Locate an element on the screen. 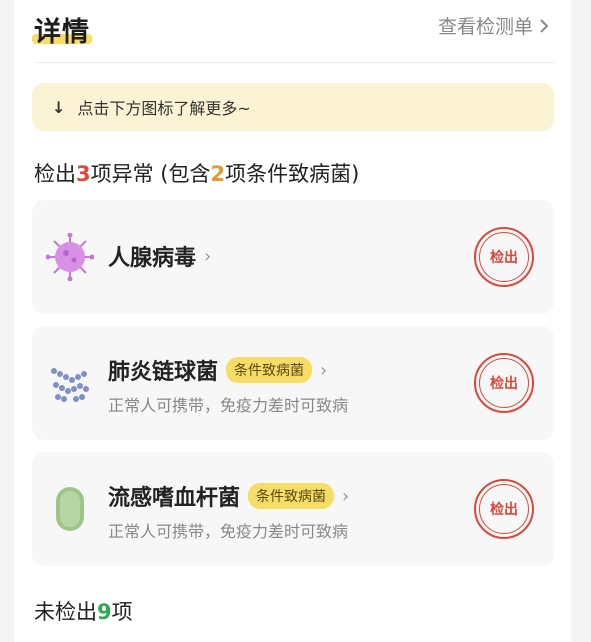 The width and height of the screenshot is (591, 642). item-name-row: 流感嗜血杆菌 条件致病菌 › is located at coordinates (228, 496).